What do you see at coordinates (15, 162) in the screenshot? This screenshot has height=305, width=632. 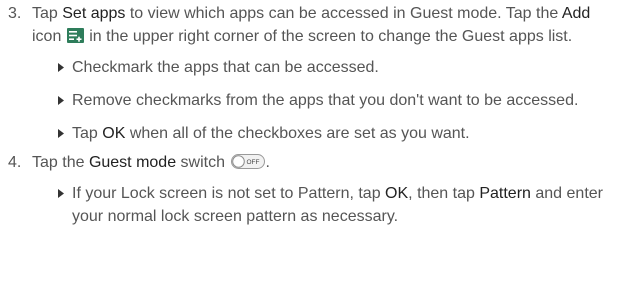 I see `step-number: 4.` at bounding box center [15, 162].